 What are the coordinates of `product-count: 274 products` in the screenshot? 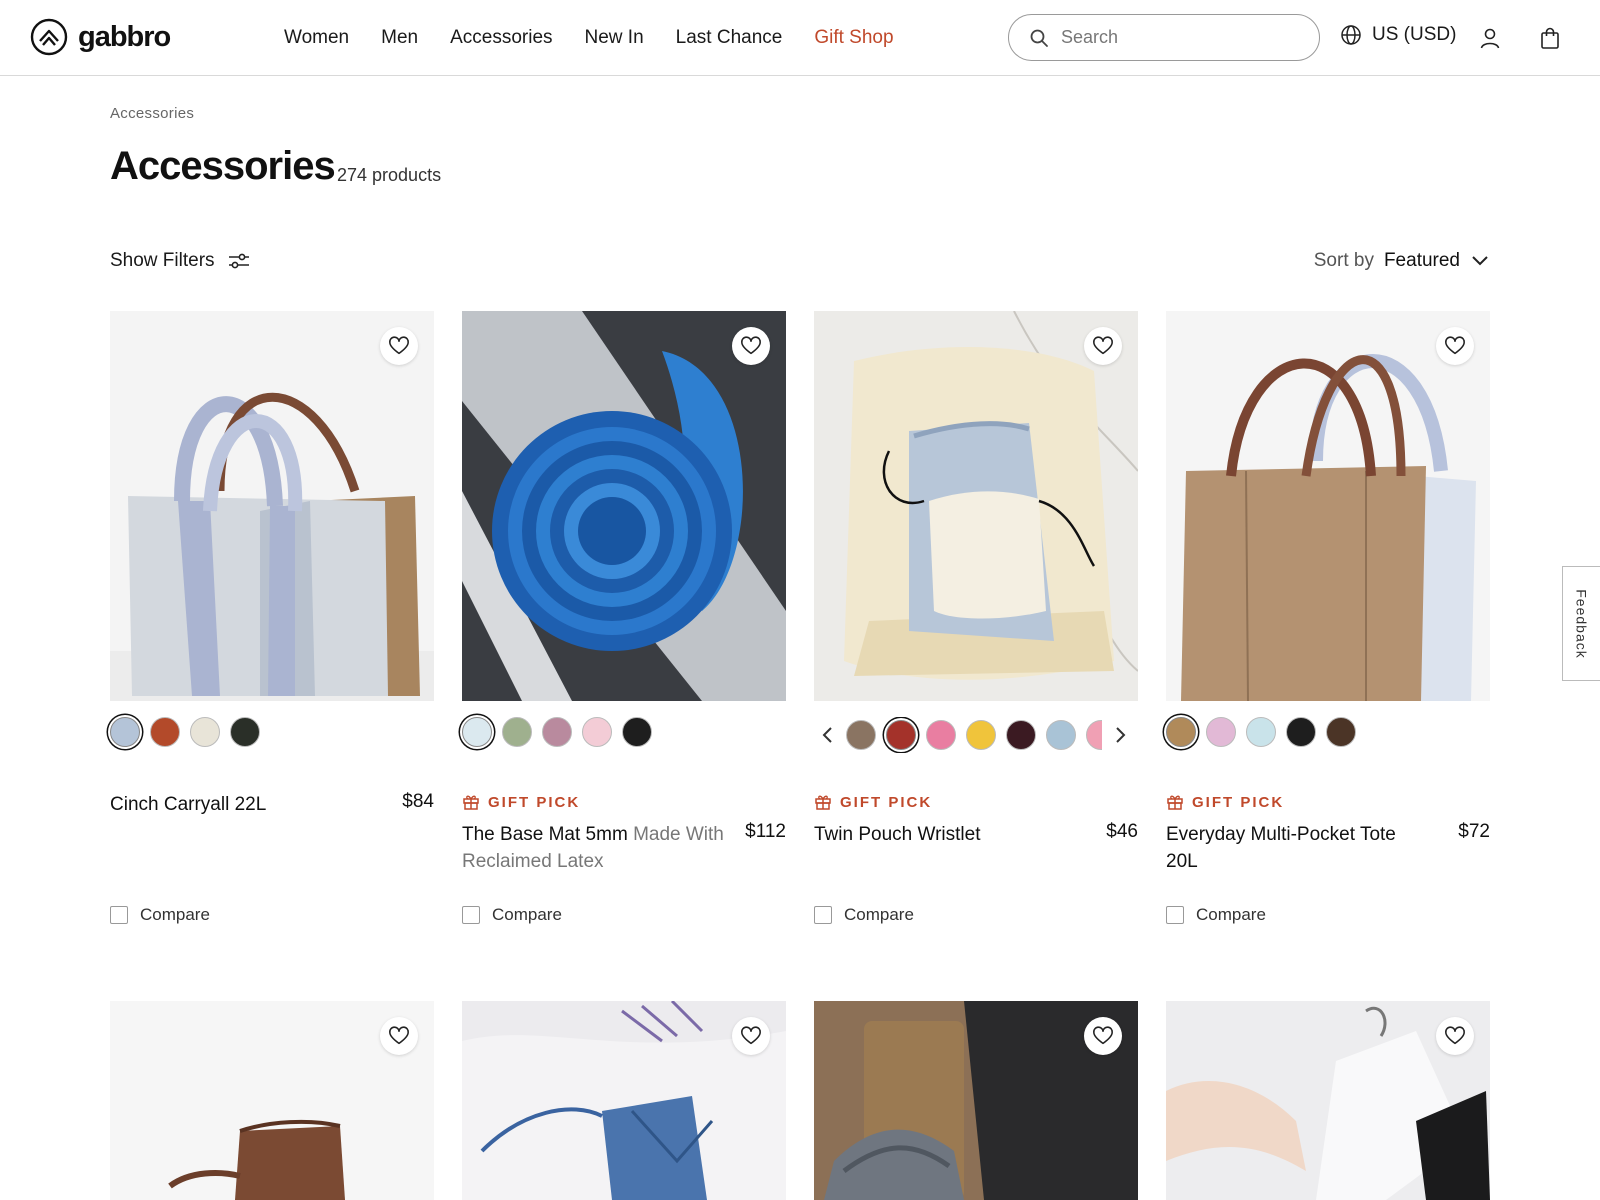 It's located at (389, 175).